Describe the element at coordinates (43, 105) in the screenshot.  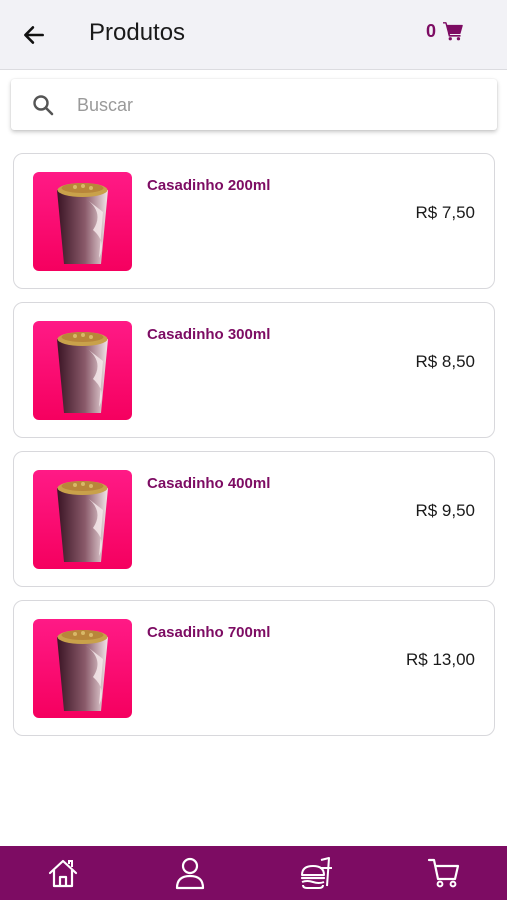
I see `search-icon` at that location.